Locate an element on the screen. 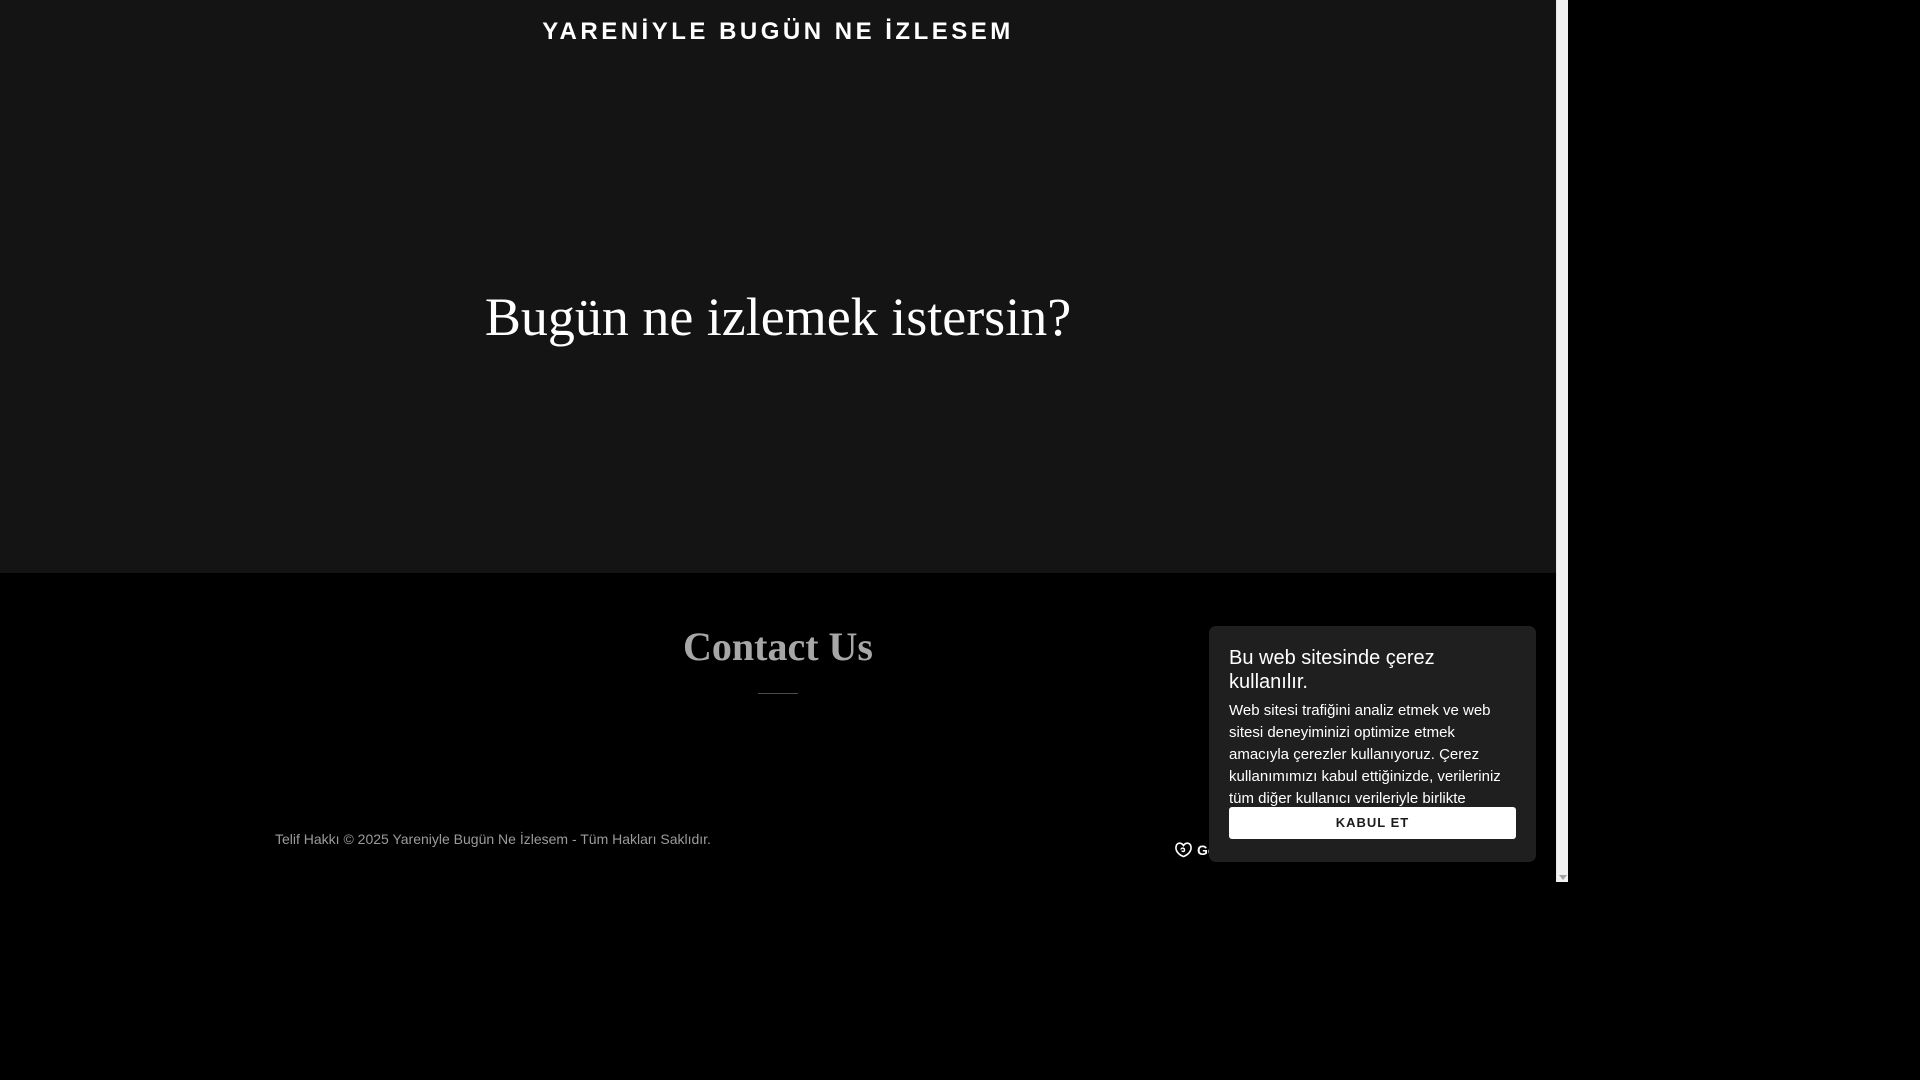  godaddy-logo-icon is located at coordinates (1183, 849).